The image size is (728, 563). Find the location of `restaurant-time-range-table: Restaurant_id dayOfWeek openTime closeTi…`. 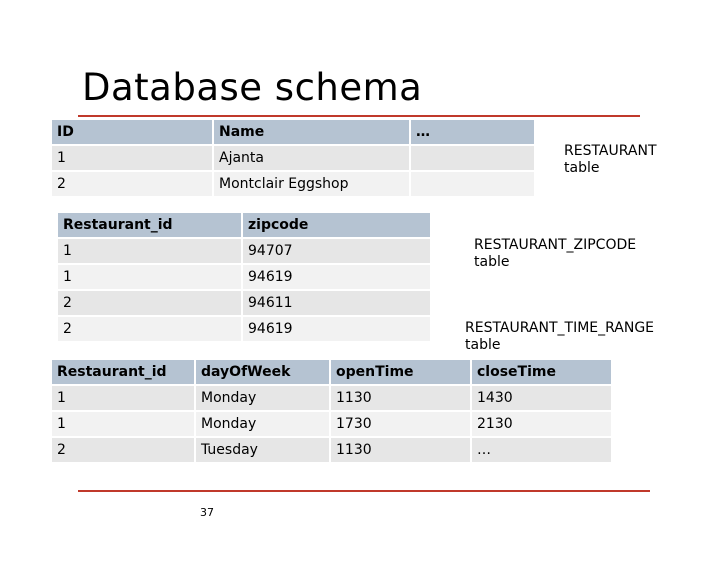

restaurant-time-range-table: Restaurant_id dayOfWeek openTime closeTi… is located at coordinates (331, 411).